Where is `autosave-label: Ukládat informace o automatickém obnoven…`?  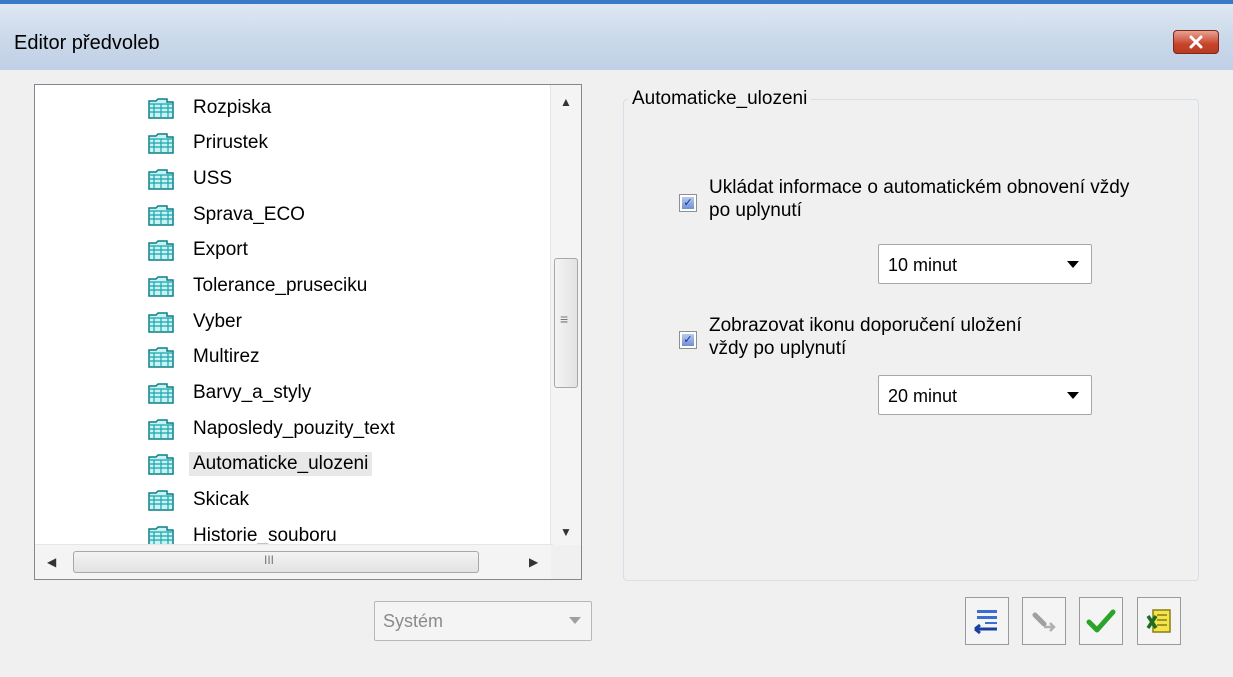 autosave-label: Ukládat informace o automatickém obnoven… is located at coordinates (919, 199).